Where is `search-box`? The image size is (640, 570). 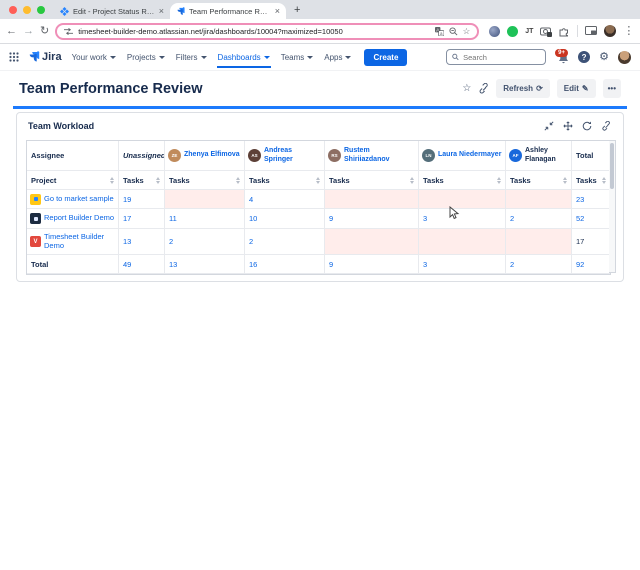
search-box is located at coordinates (496, 57).